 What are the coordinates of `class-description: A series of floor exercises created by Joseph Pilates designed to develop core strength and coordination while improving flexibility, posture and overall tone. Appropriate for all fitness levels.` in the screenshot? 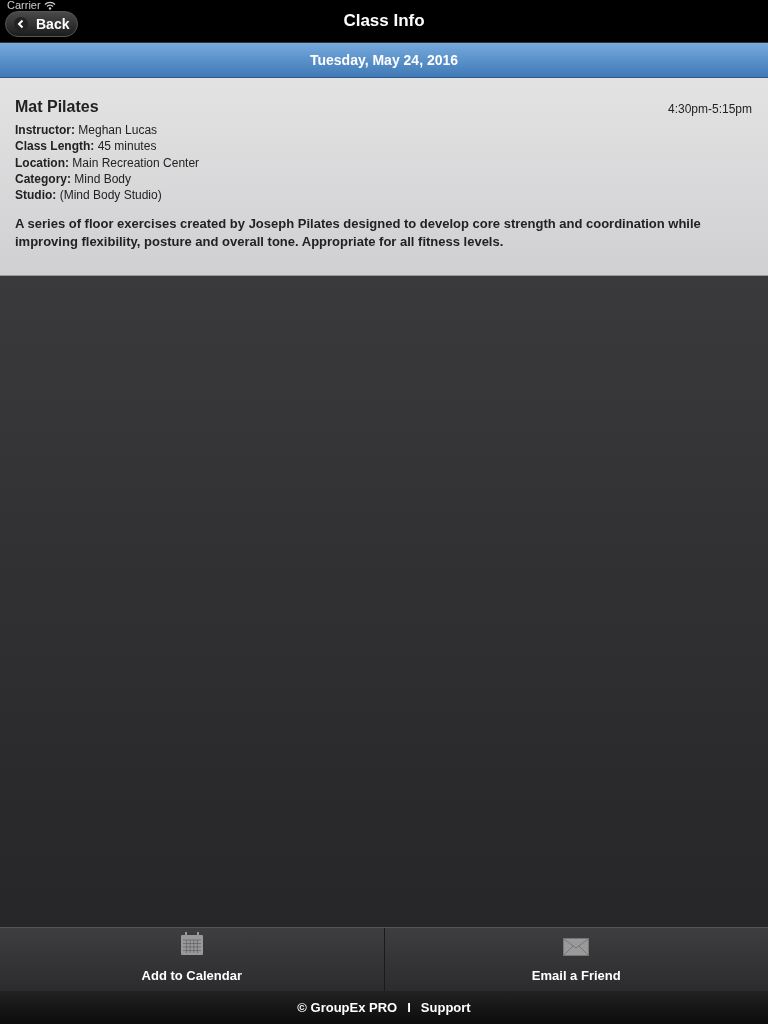 It's located at (358, 233).